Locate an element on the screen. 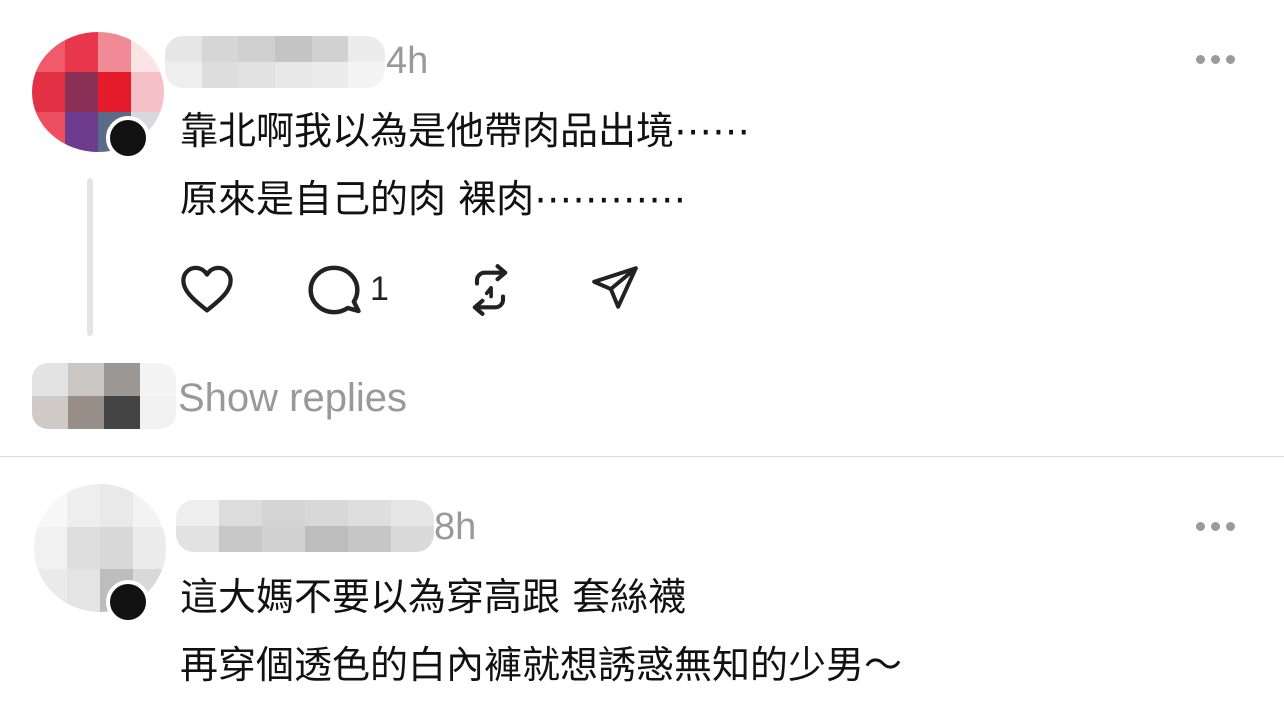  post-text-line-2: 再穿個透色的白內褲就想誘惑無知的少男～ is located at coordinates (541, 665).